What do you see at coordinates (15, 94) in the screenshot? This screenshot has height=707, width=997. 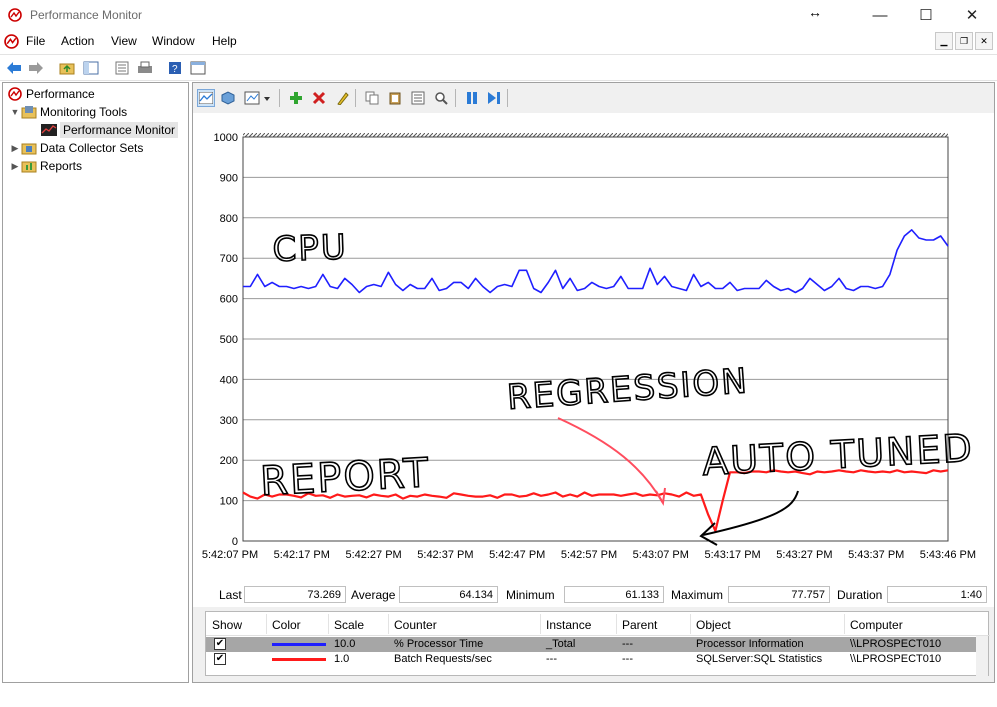 I see `perfmon-icon` at bounding box center [15, 94].